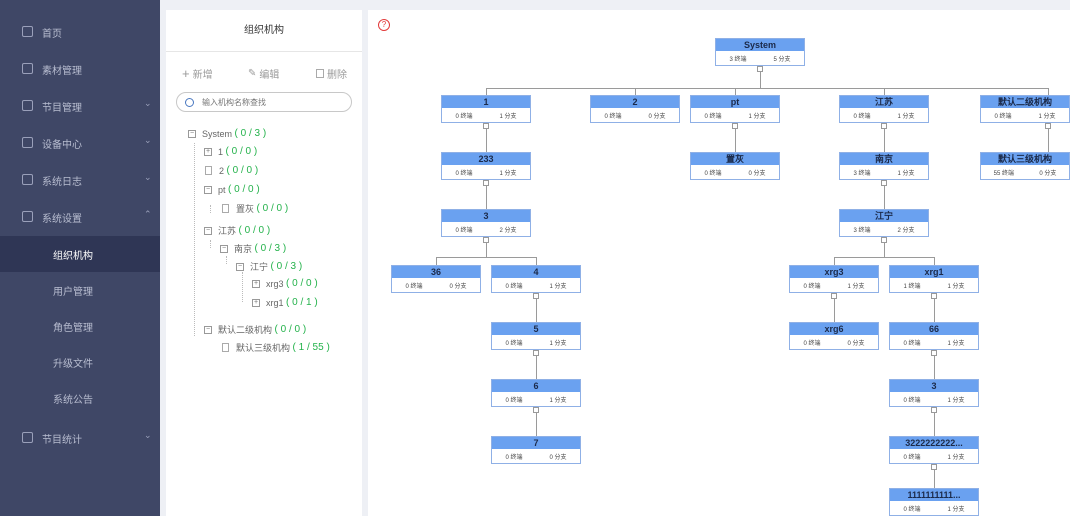 The width and height of the screenshot is (1070, 516). What do you see at coordinates (197, 73) in the screenshot?
I see `add-button: + 新增` at bounding box center [197, 73].